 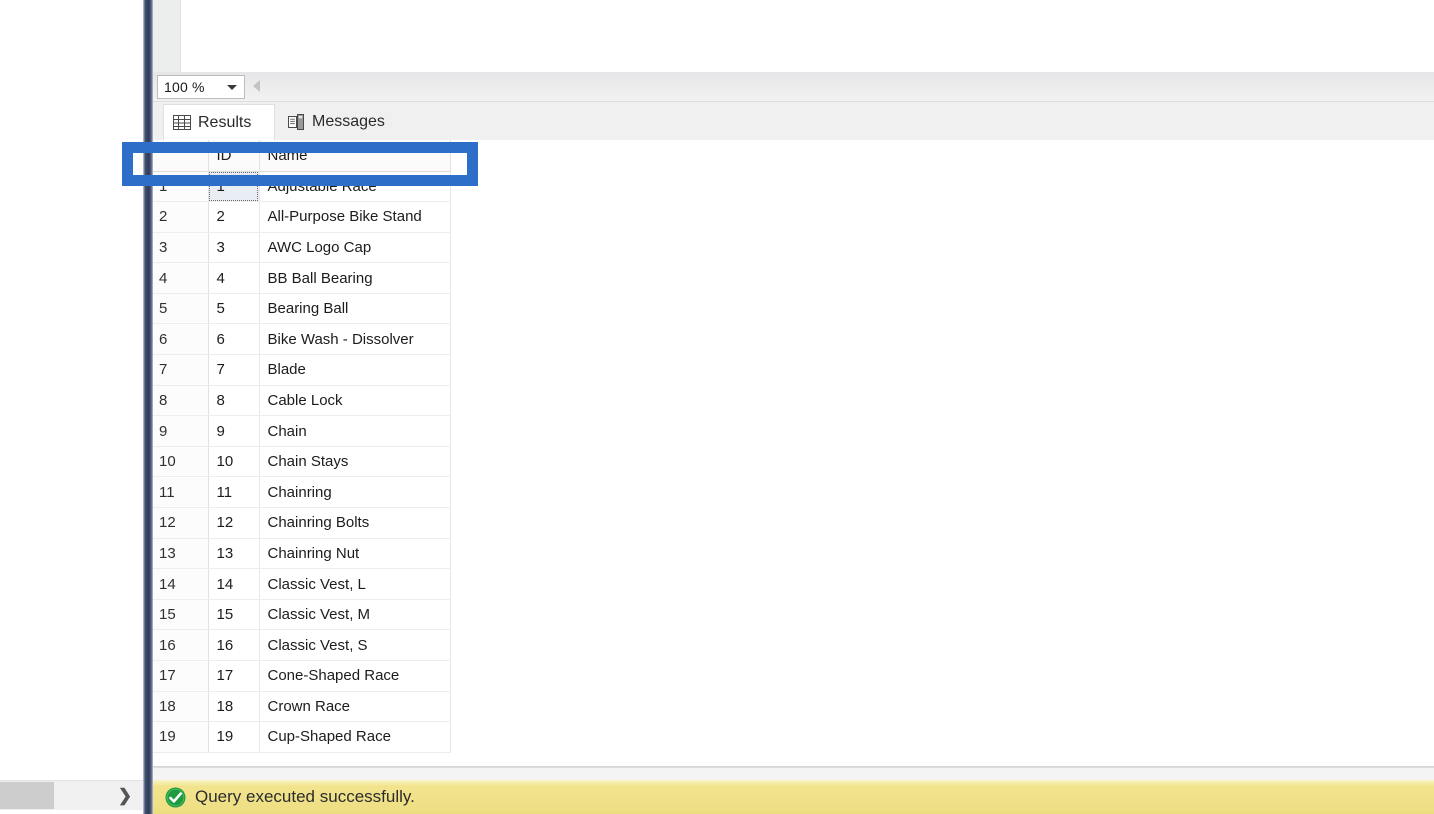 I want to click on cell-name: Cable Lock, so click(x=355, y=401).